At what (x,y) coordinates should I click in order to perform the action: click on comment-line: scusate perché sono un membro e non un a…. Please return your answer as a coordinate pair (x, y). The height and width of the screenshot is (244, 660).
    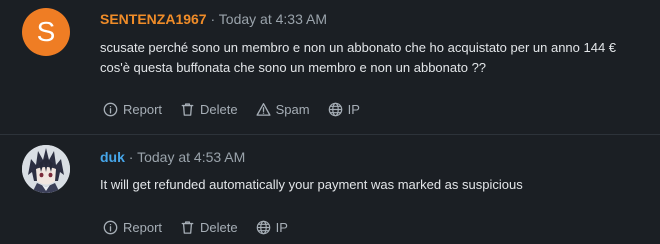
    Looking at the image, I should click on (358, 47).